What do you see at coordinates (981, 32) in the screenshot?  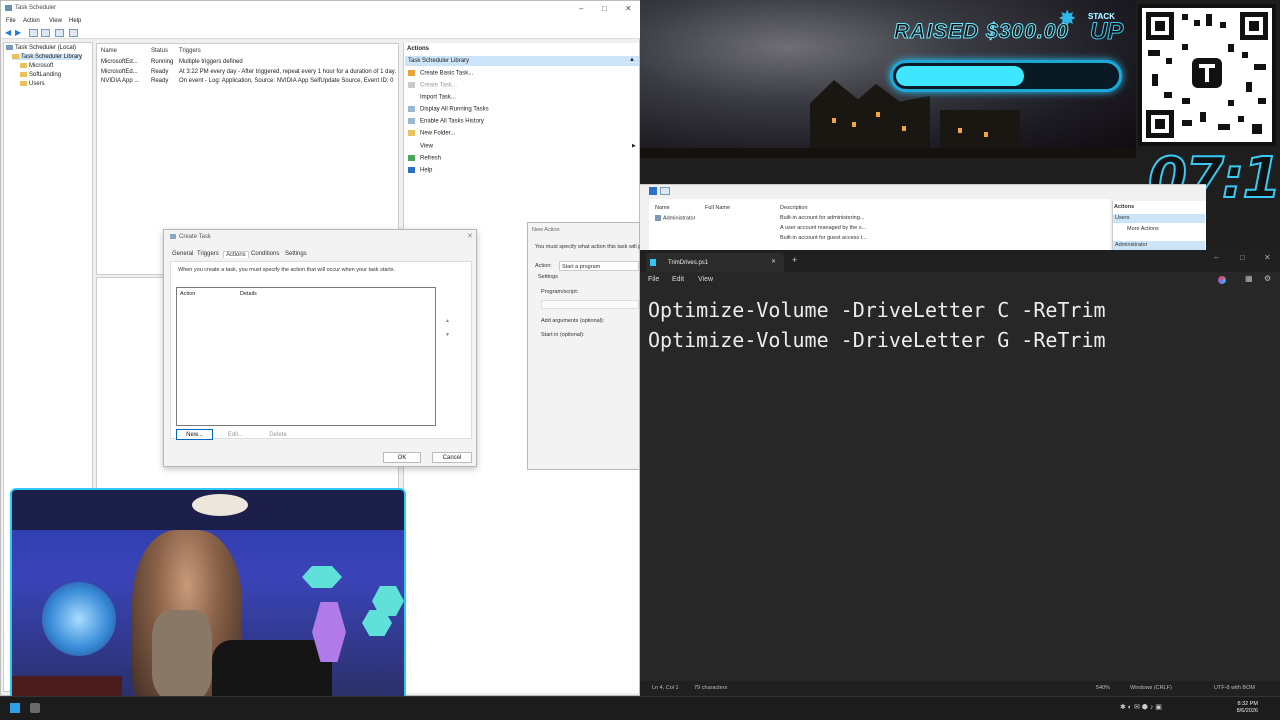 I see `donation-total: RAISED $300.00` at bounding box center [981, 32].